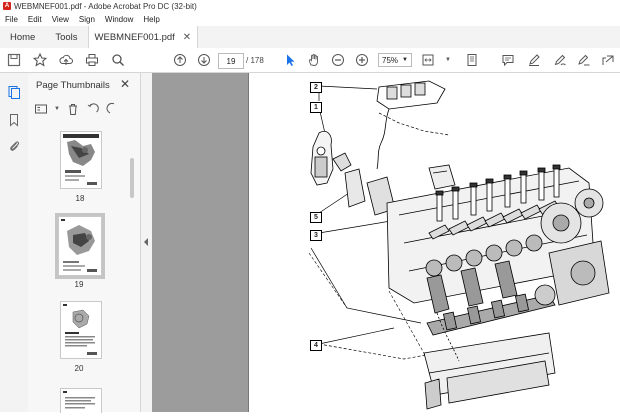  What do you see at coordinates (40, 60) in the screenshot?
I see `bookmark-star-icon` at bounding box center [40, 60].